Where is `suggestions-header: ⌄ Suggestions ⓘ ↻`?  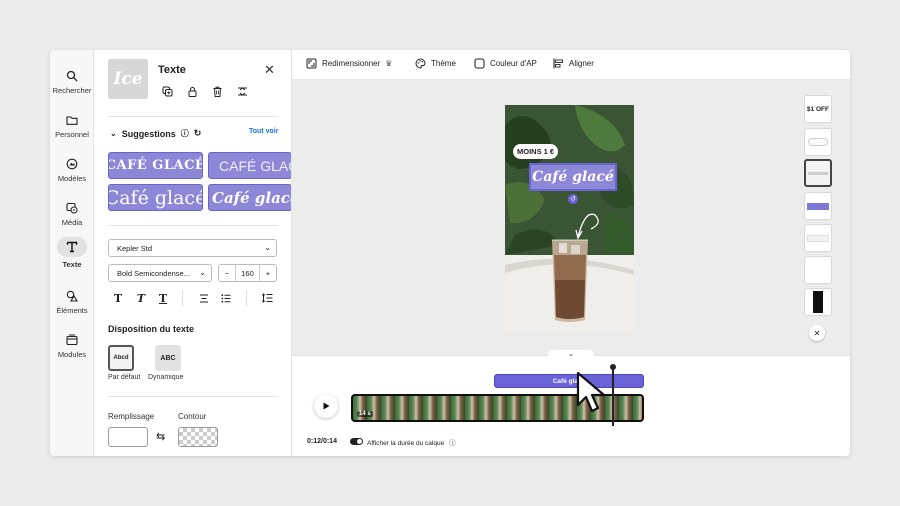
suggestions-header: ⌄ Suggestions ⓘ ↻ is located at coordinates (155, 133).